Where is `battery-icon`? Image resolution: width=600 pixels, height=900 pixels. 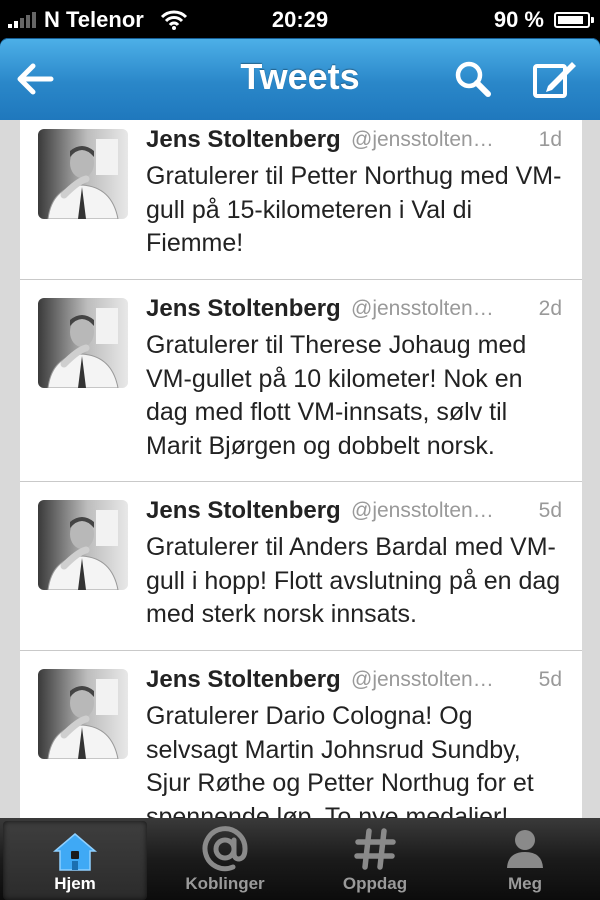 battery-icon is located at coordinates (574, 20).